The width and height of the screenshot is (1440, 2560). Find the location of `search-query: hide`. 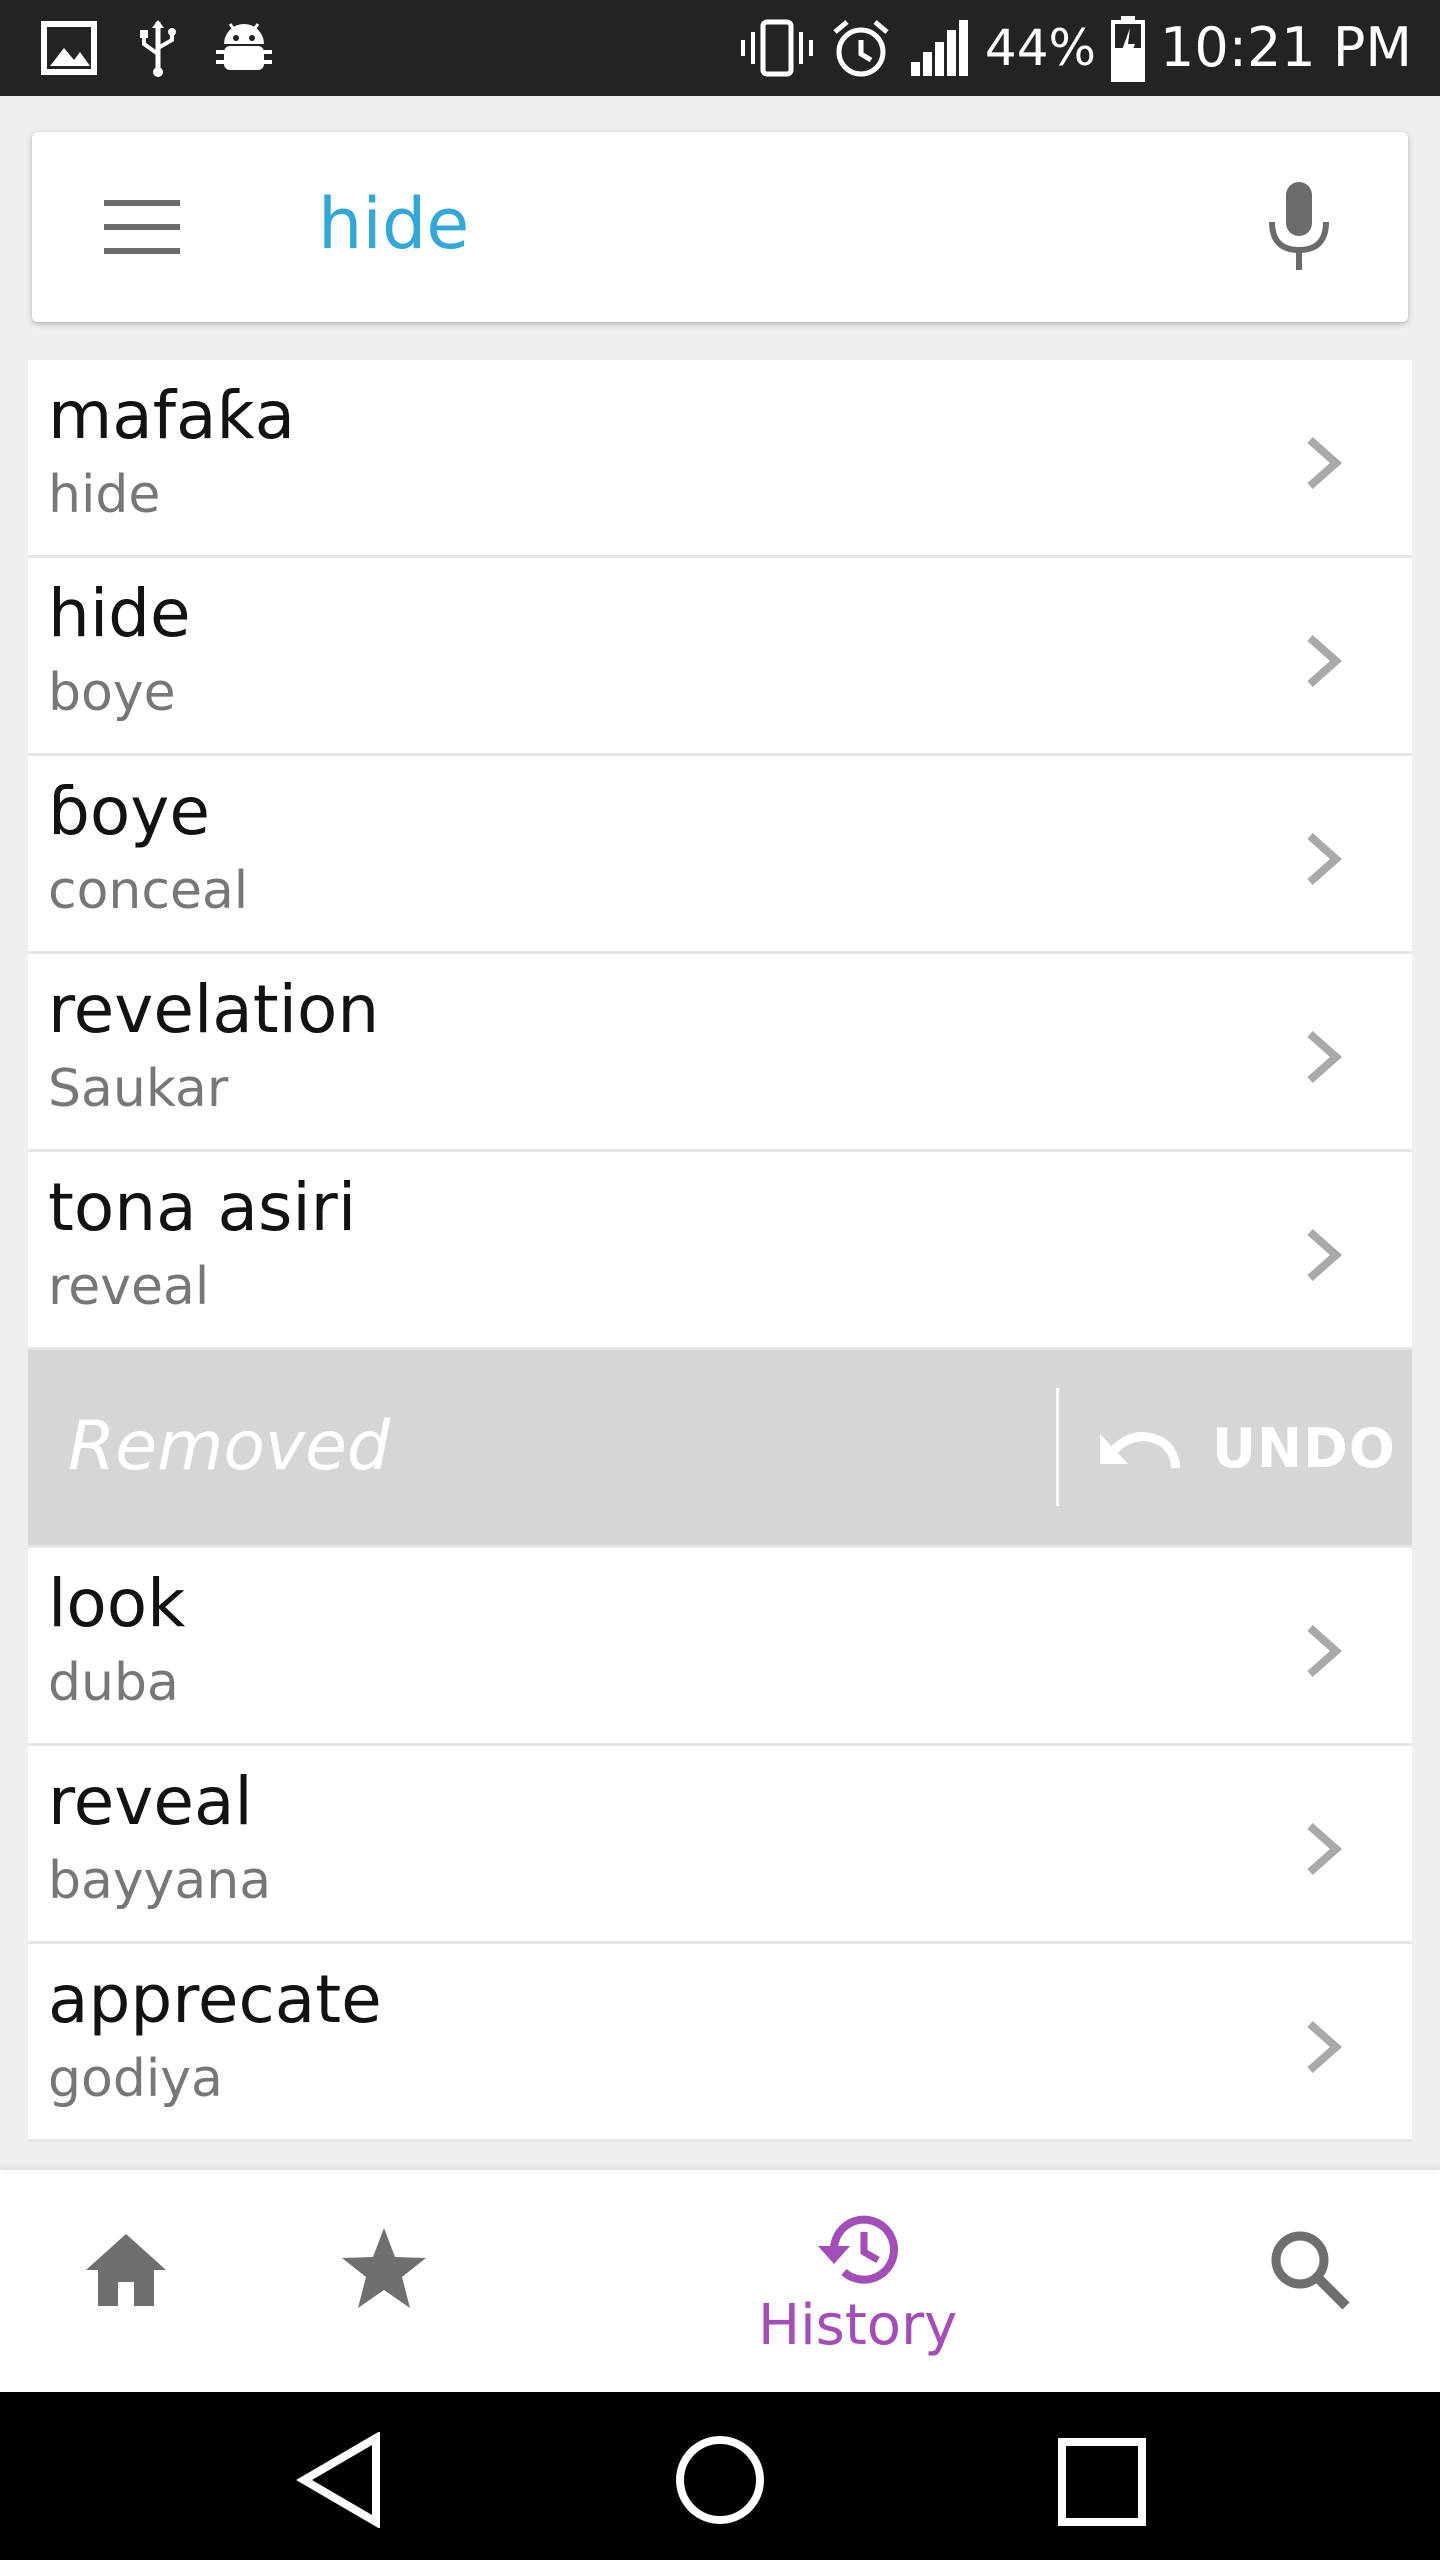

search-query: hide is located at coordinates (393, 224).